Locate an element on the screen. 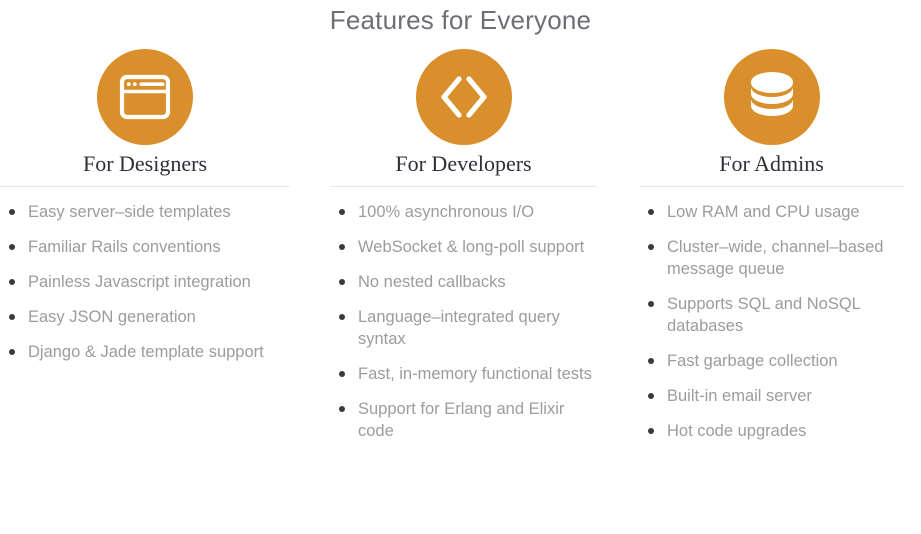  icon-badge-designers is located at coordinates (145, 97).